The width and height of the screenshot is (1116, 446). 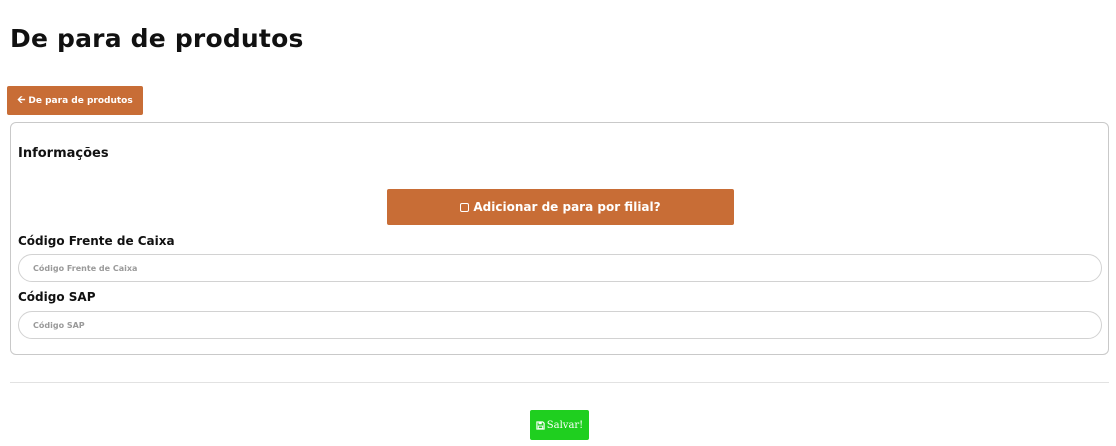 I want to click on add-filial-button-label: Adicionar de para por filial?, so click(x=567, y=207).